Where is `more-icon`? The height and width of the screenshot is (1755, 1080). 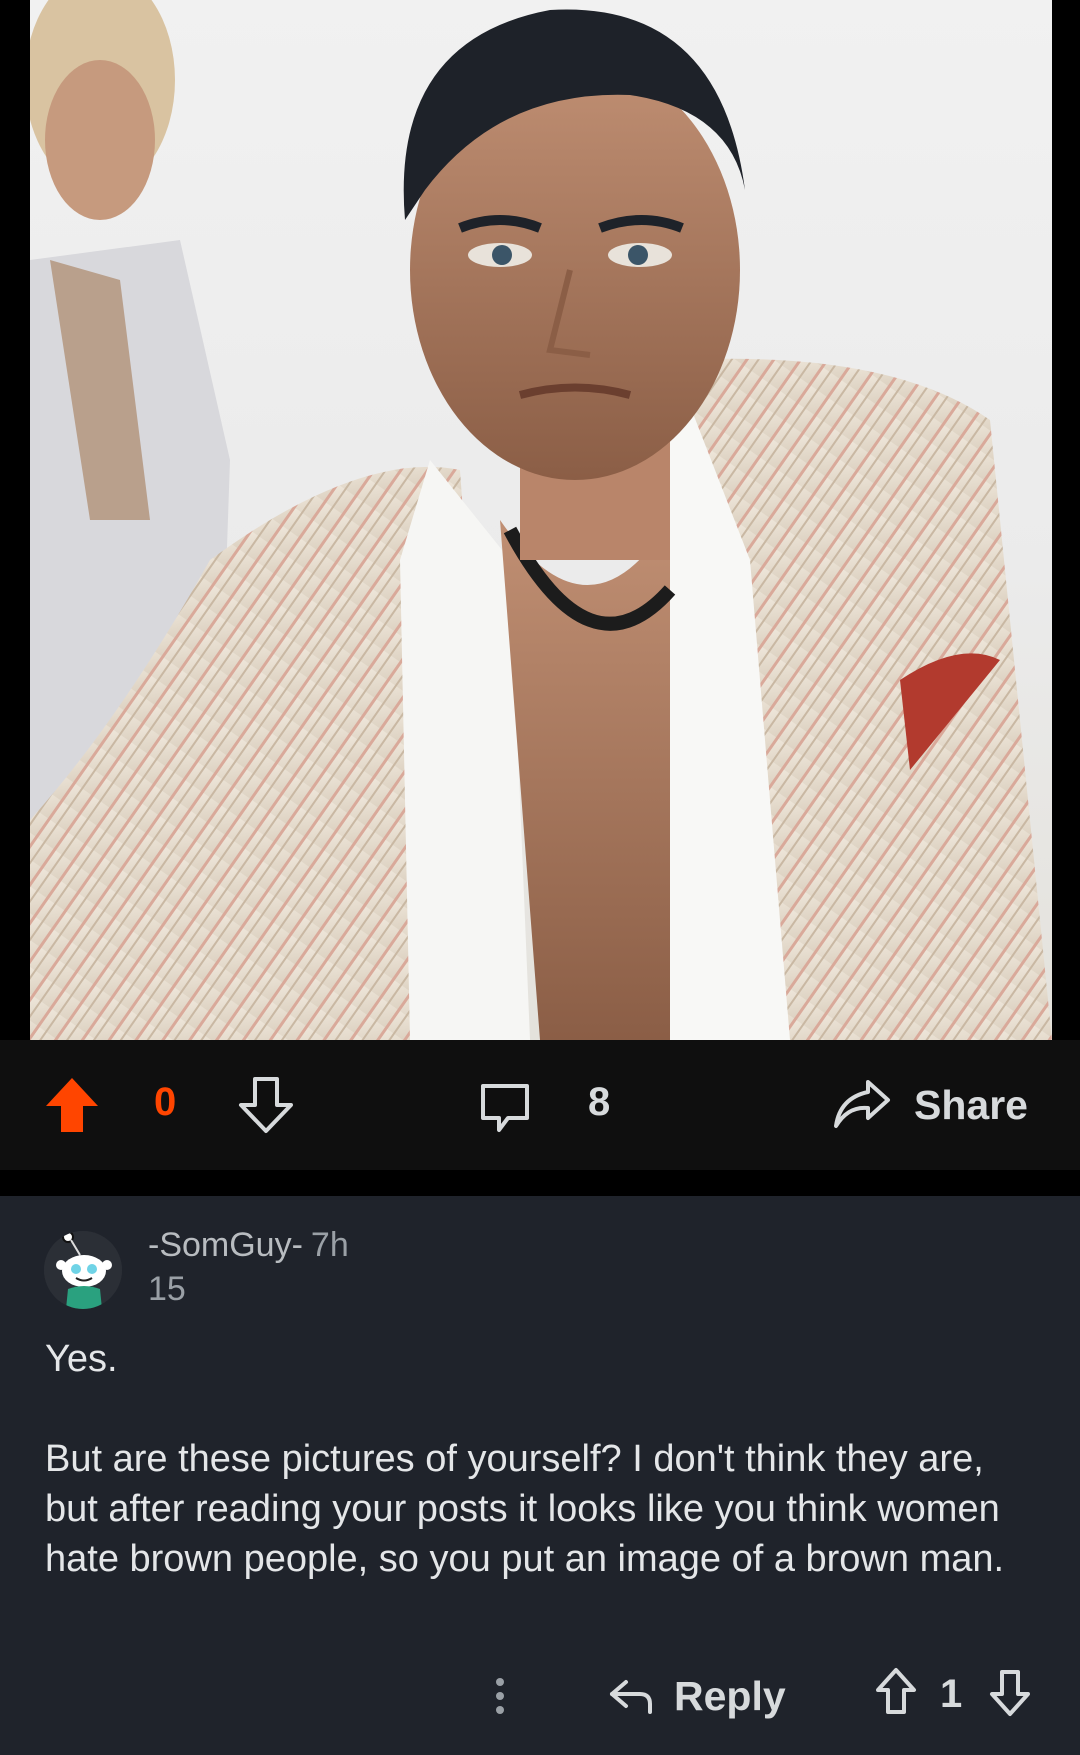
more-icon is located at coordinates (500, 1696).